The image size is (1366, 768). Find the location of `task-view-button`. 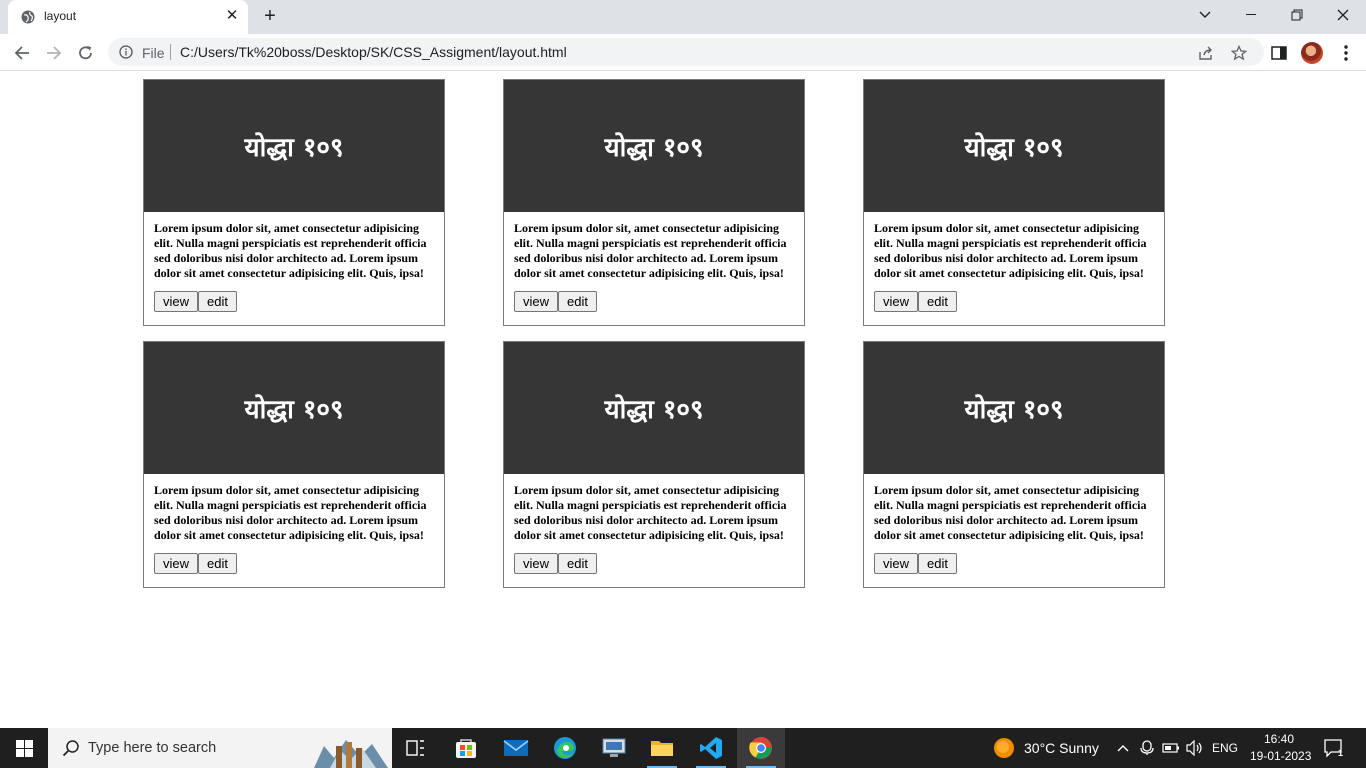

task-view-button is located at coordinates (416, 748).